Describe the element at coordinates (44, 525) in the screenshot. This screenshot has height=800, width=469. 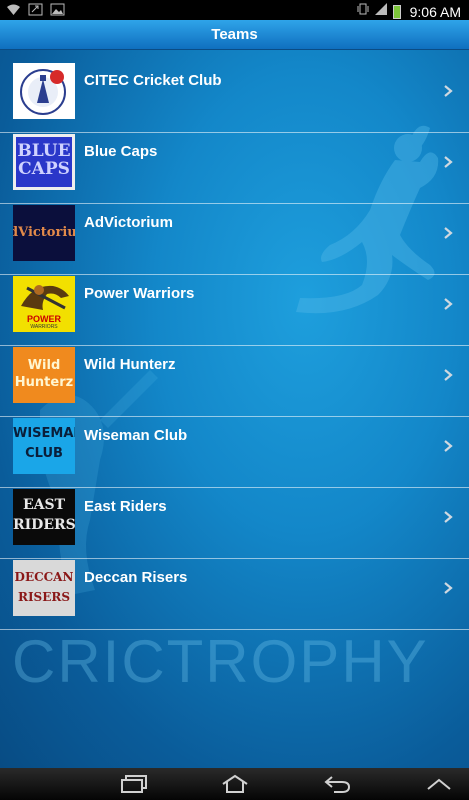
I see `logo-line-2: RIDERS` at that location.